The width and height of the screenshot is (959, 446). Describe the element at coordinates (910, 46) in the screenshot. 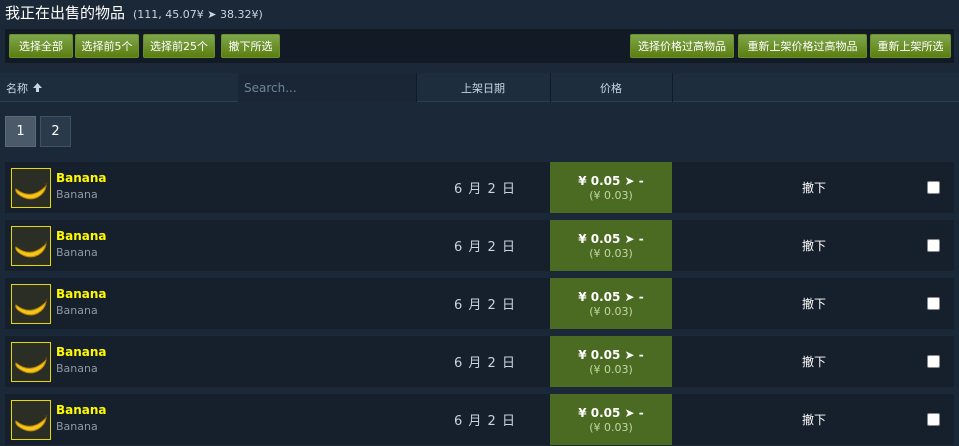

I see `relist-selected-button: 重新上架所选` at that location.